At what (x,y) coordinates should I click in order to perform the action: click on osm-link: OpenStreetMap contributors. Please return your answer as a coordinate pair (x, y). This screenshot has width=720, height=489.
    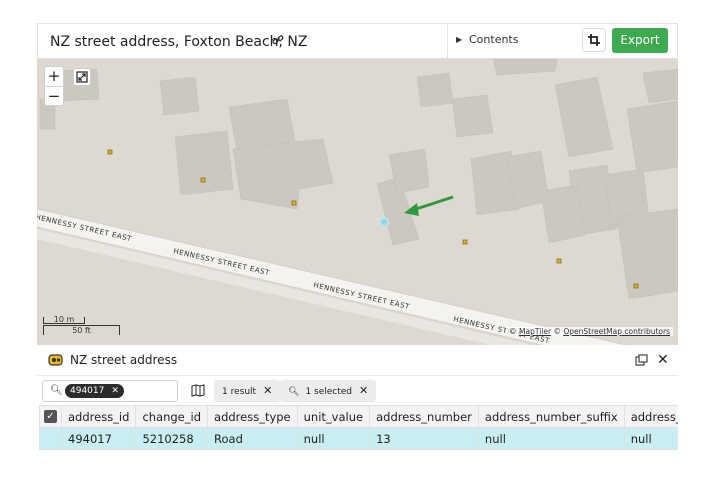
    Looking at the image, I should click on (616, 331).